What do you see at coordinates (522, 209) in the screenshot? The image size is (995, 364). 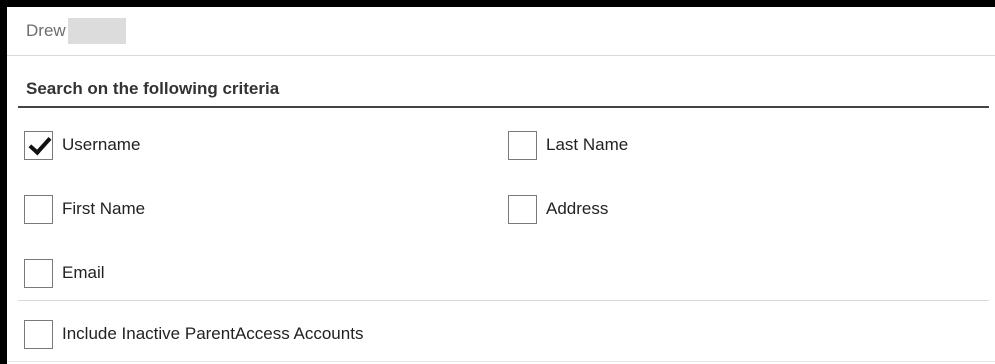 I see `address-checkbox` at bounding box center [522, 209].